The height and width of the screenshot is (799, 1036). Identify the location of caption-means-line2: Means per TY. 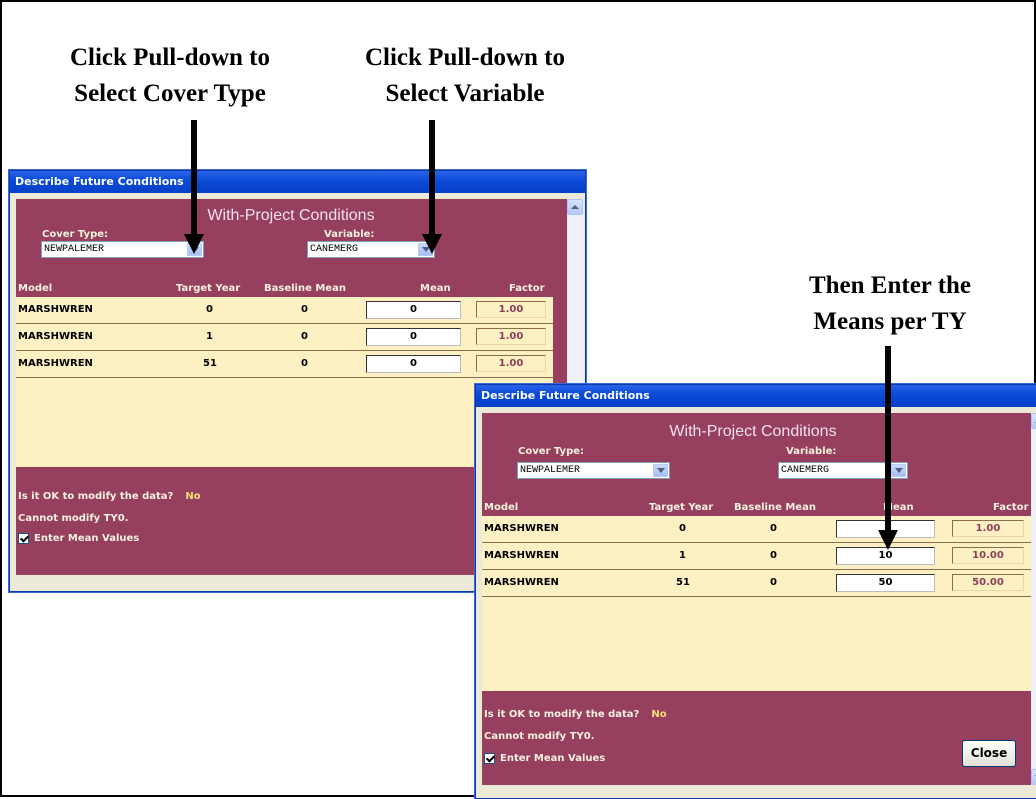
(890, 321).